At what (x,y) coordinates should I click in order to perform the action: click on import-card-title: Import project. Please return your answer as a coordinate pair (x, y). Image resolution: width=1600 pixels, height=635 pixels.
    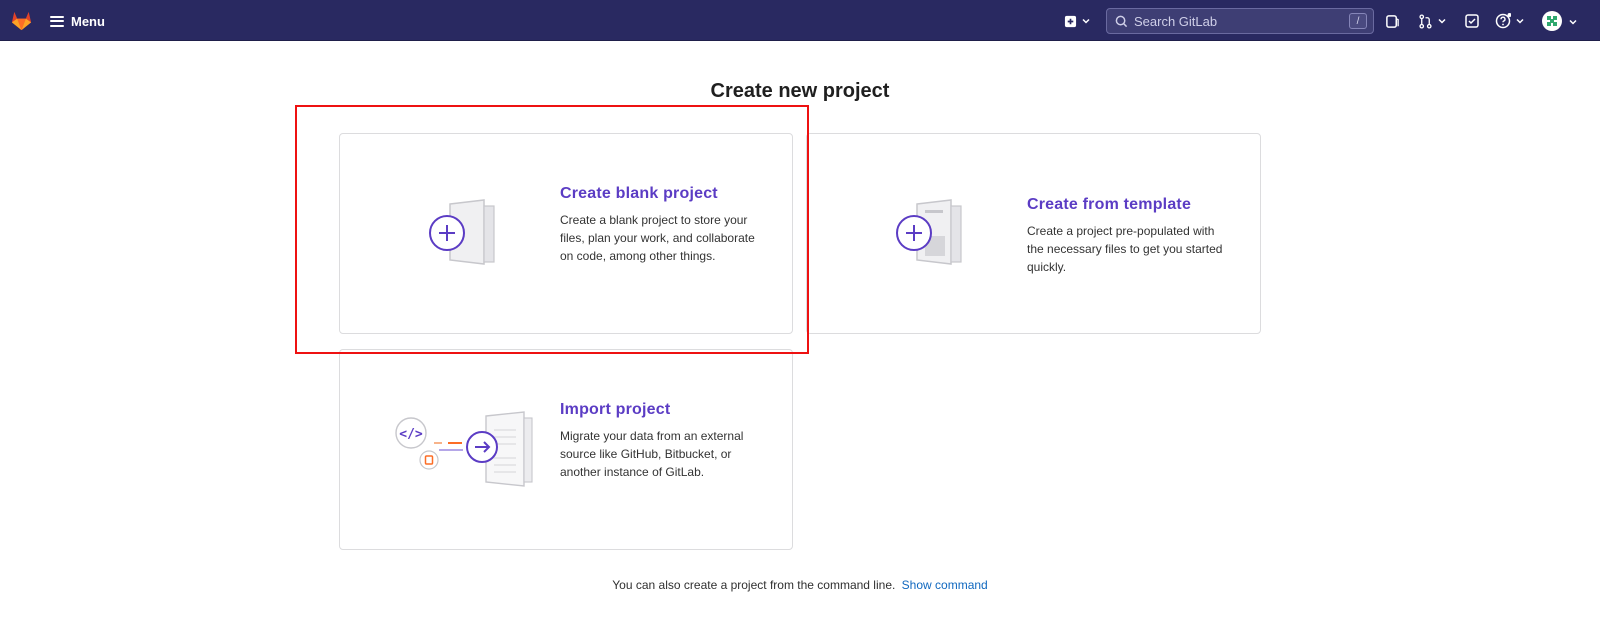
    Looking at the image, I should click on (615, 409).